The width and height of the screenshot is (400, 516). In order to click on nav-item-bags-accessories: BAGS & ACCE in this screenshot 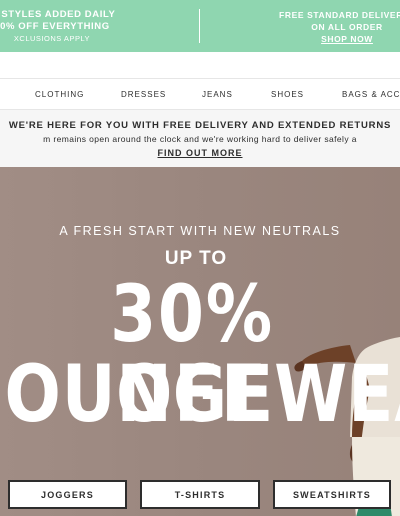, I will do `click(371, 94)`.